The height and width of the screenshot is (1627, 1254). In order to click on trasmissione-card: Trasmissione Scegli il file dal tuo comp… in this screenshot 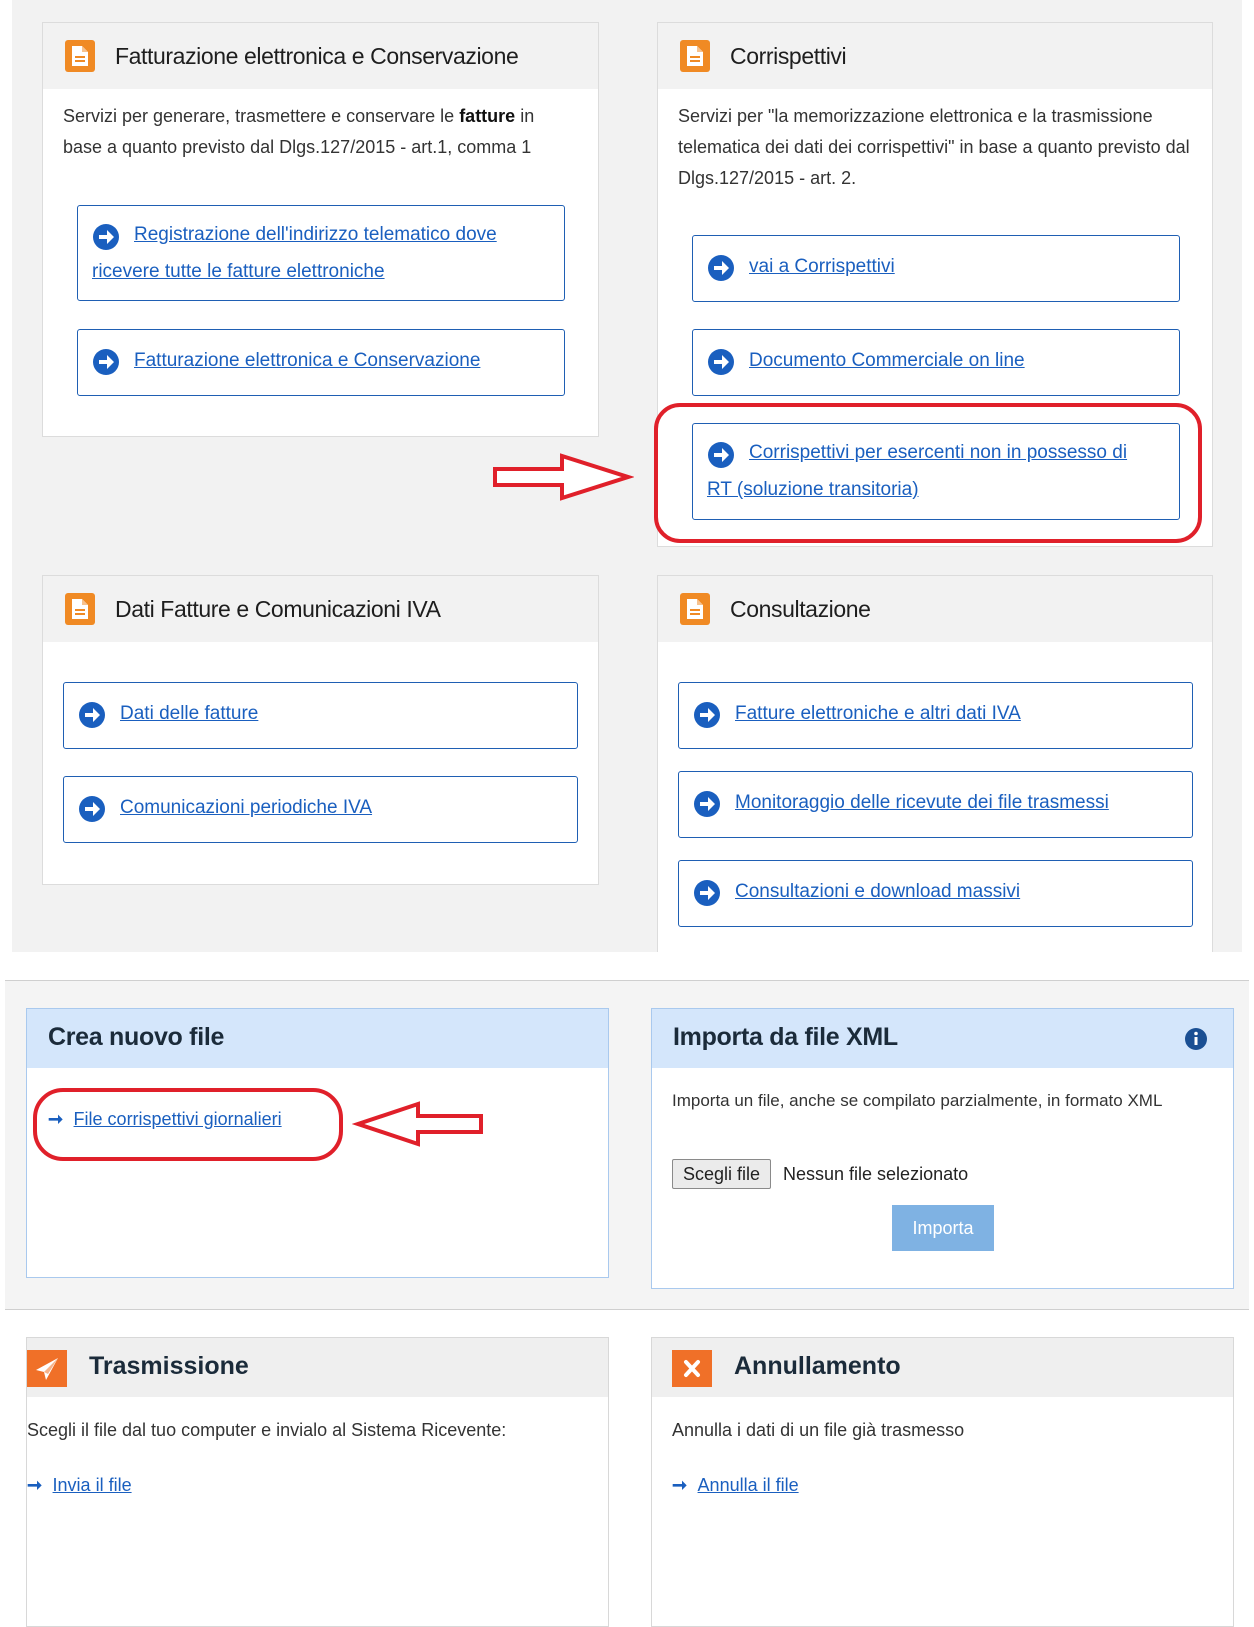, I will do `click(317, 1482)`.